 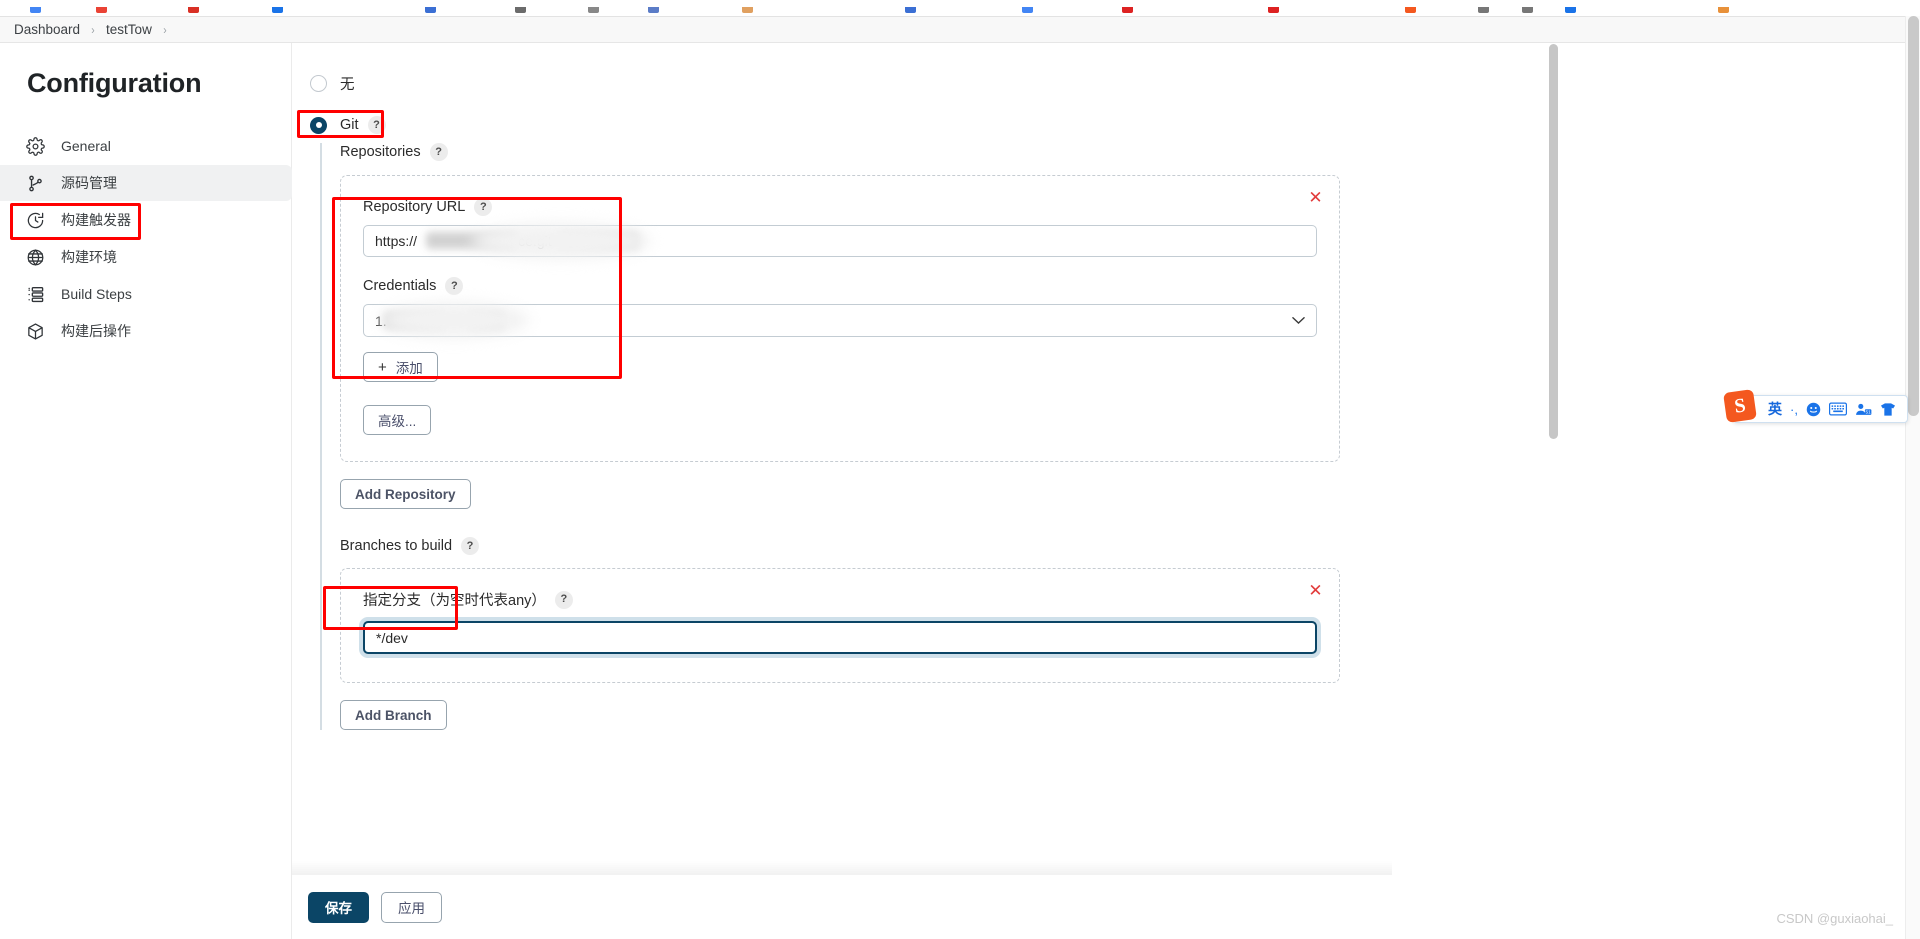 What do you see at coordinates (35, 257) in the screenshot?
I see `globe-icon` at bounding box center [35, 257].